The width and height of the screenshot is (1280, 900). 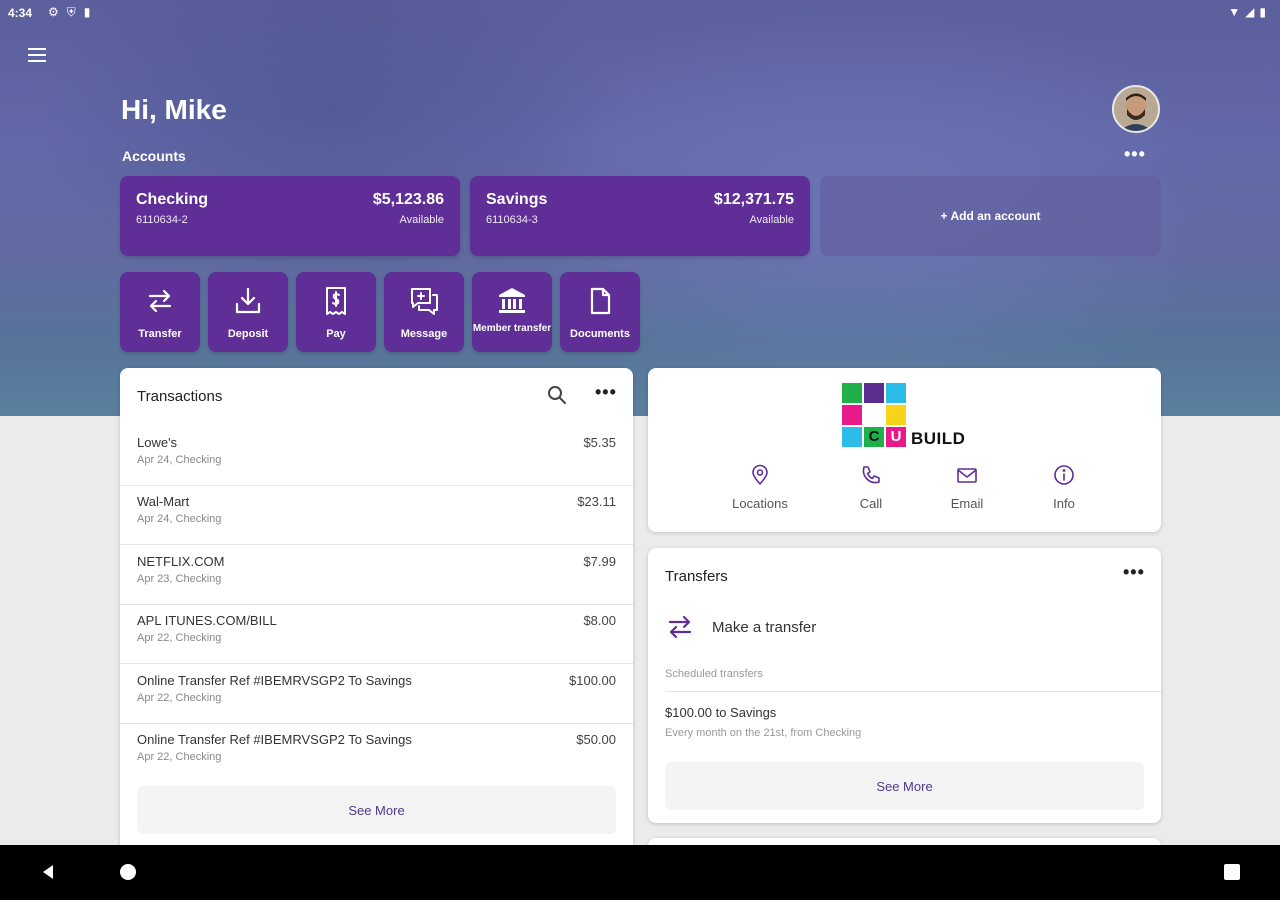 What do you see at coordinates (512, 220) in the screenshot?
I see `account-number: 6110634-3` at bounding box center [512, 220].